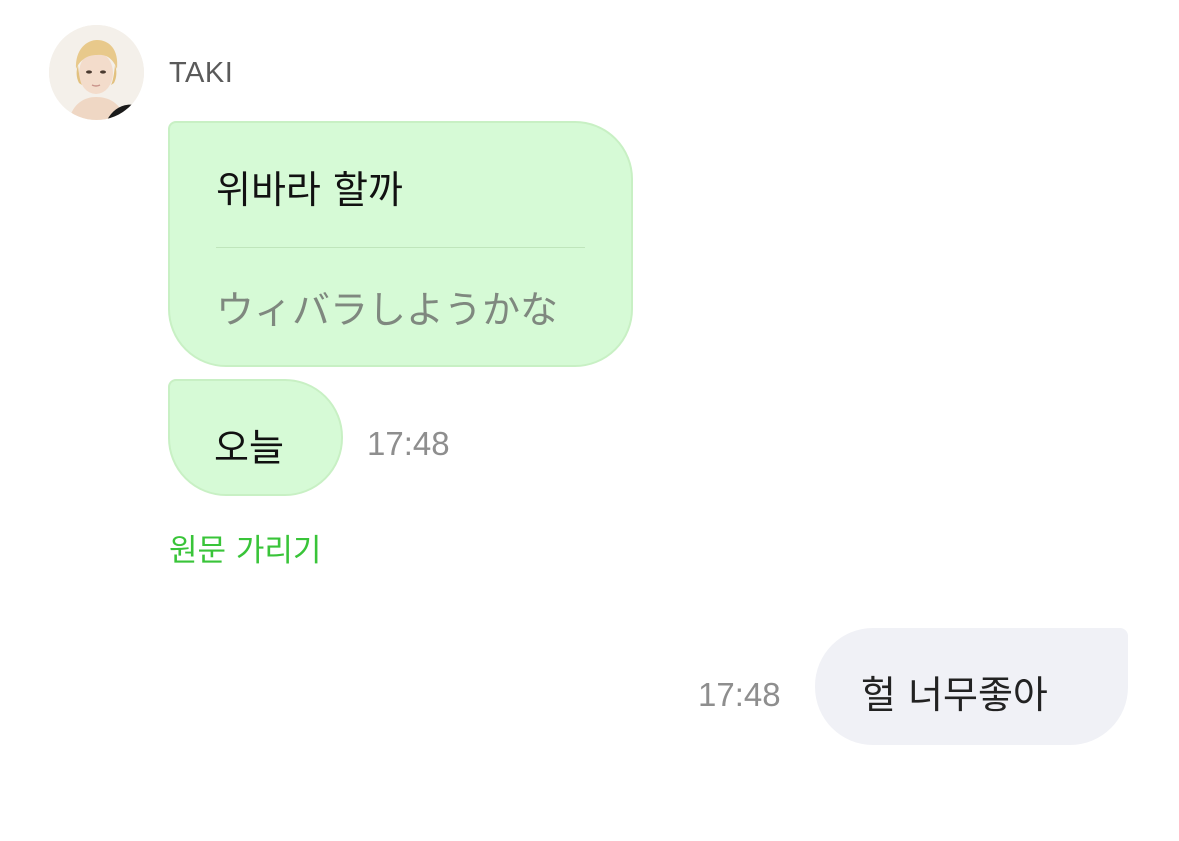 This screenshot has height=841, width=1179. What do you see at coordinates (739, 694) in the screenshot?
I see `message-timestamp-outgoing: 17:48` at bounding box center [739, 694].